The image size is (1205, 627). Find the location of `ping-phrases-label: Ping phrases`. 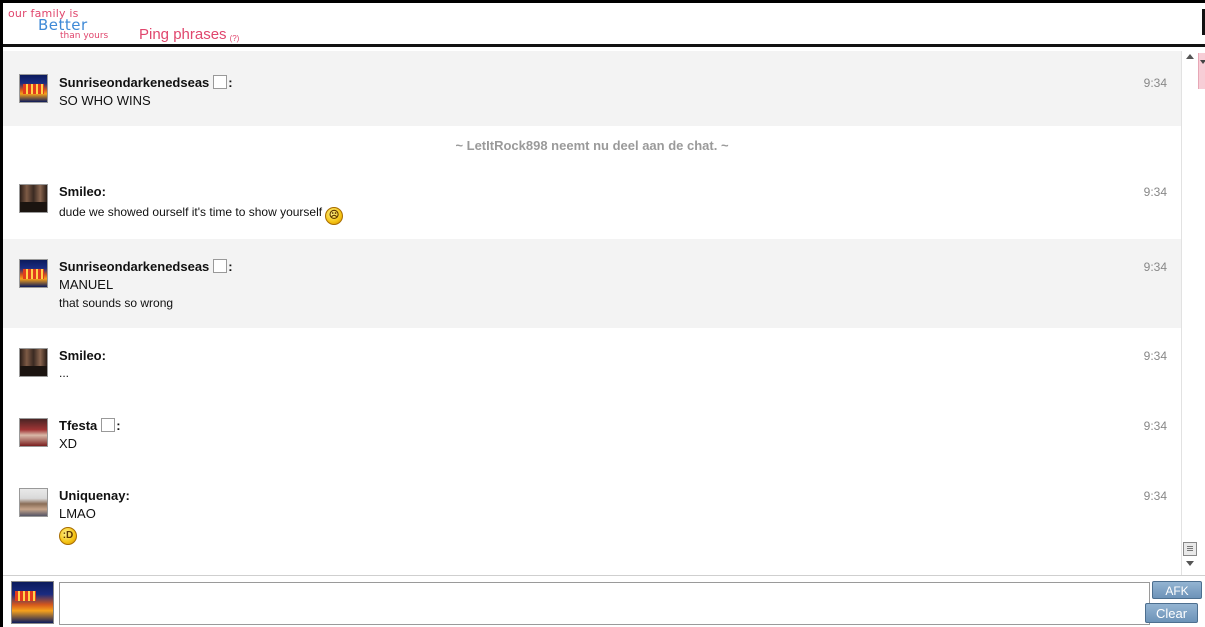

ping-phrases-label: Ping phrases is located at coordinates (183, 34).